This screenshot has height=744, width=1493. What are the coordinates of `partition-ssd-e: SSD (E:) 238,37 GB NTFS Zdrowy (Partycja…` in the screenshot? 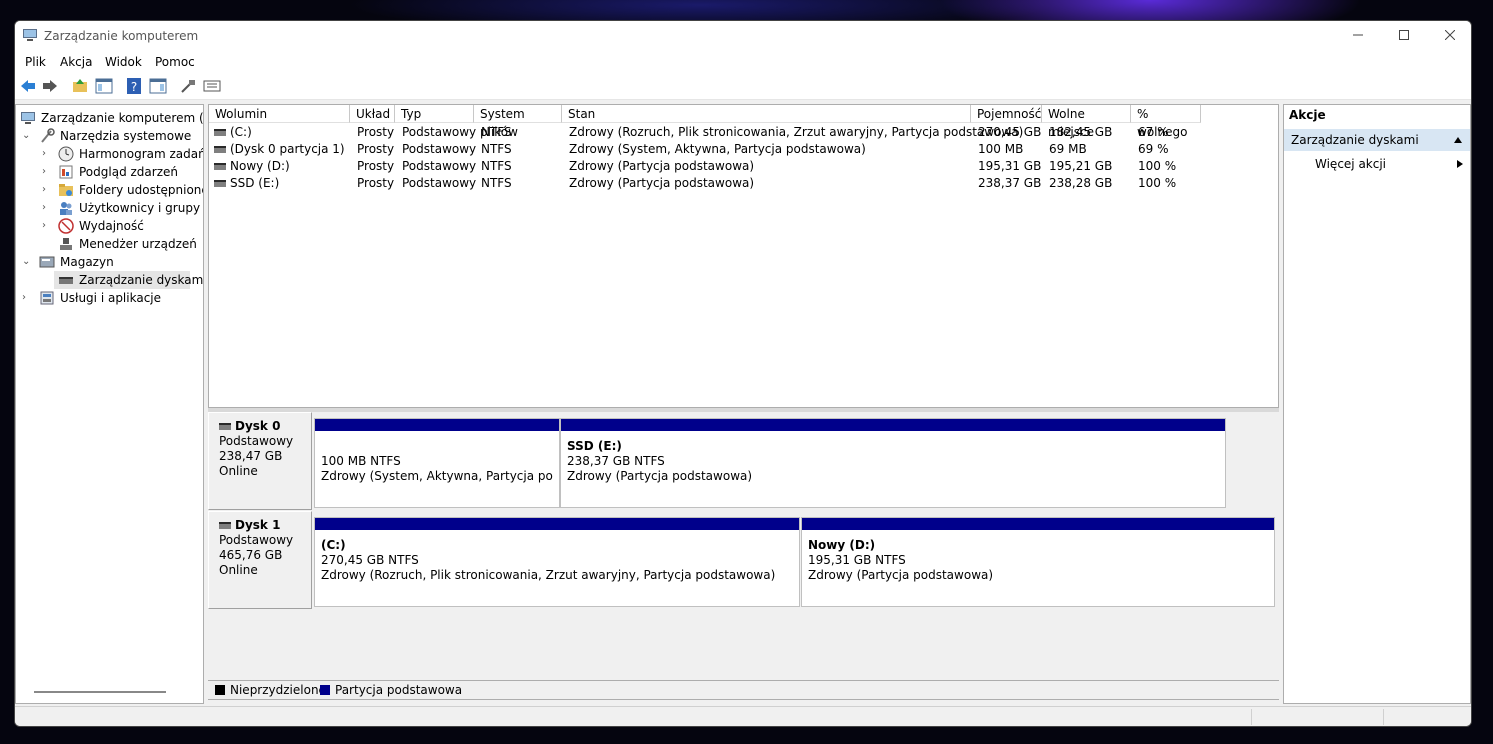 It's located at (893, 463).